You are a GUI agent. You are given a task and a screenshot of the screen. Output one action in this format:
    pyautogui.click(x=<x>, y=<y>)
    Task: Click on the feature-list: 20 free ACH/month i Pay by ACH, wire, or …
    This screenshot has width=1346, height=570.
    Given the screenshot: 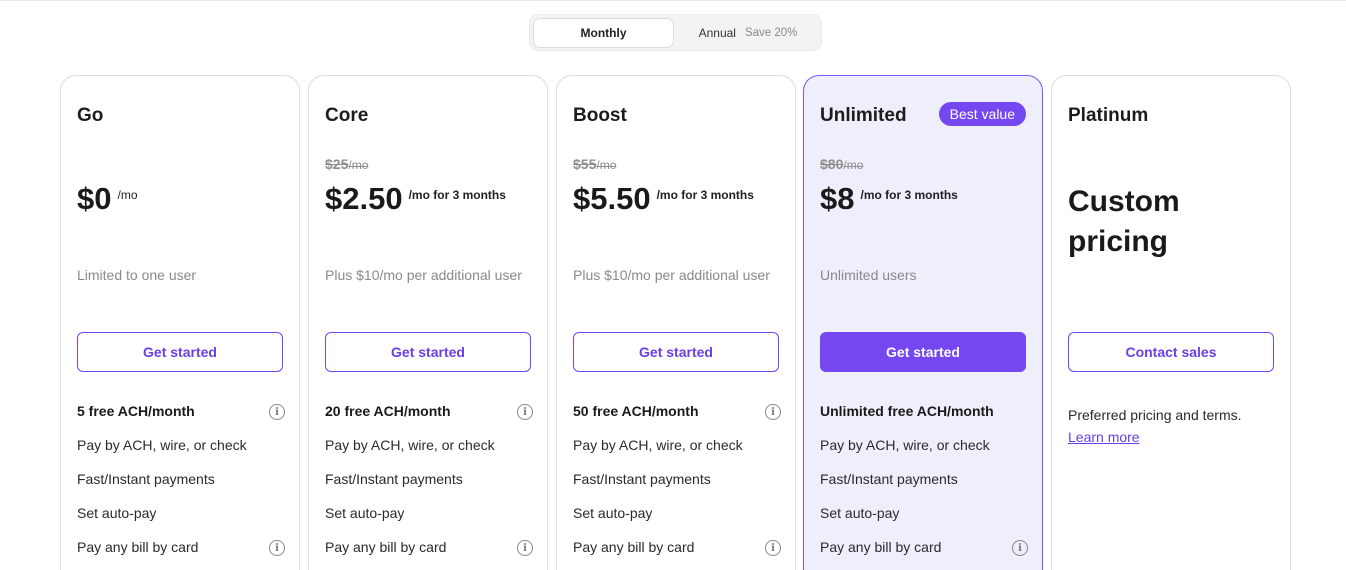 What is the action you would take?
    pyautogui.click(x=429, y=486)
    